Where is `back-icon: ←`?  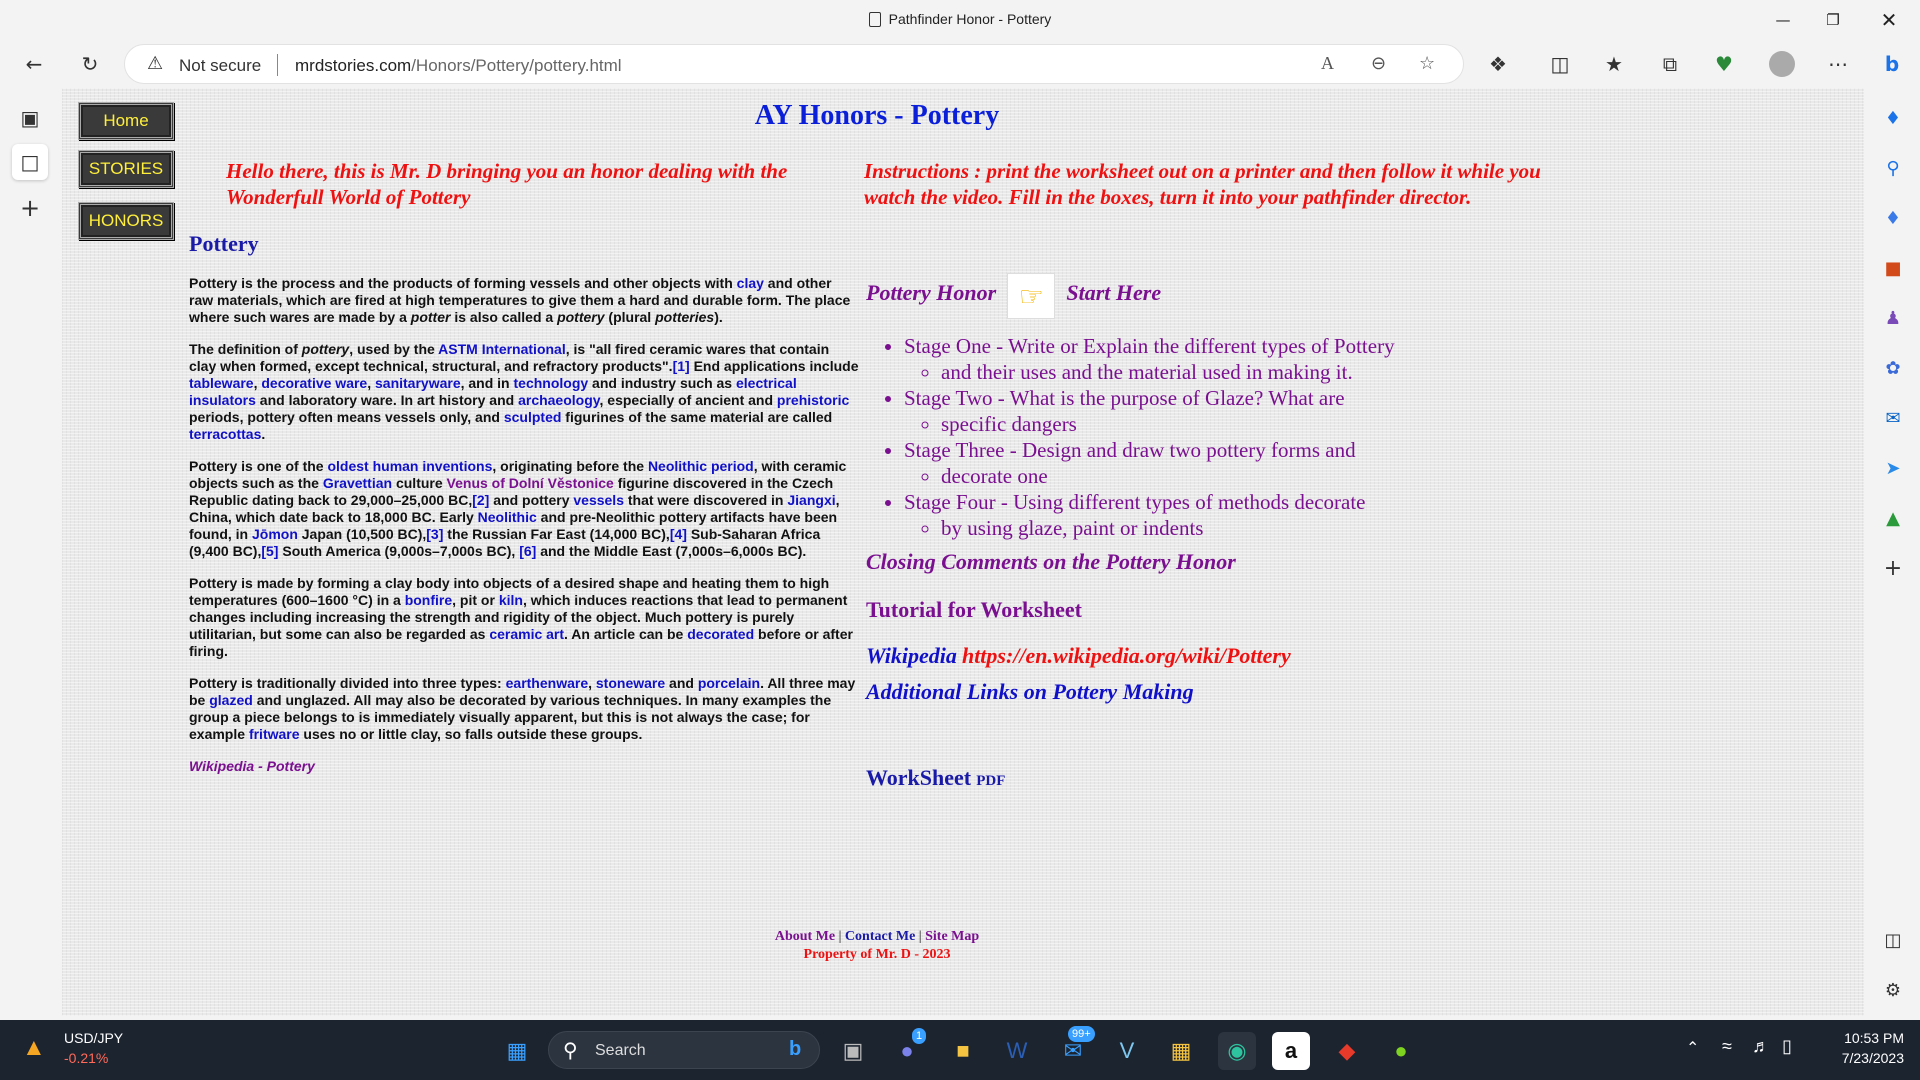 back-icon: ← is located at coordinates (34, 64).